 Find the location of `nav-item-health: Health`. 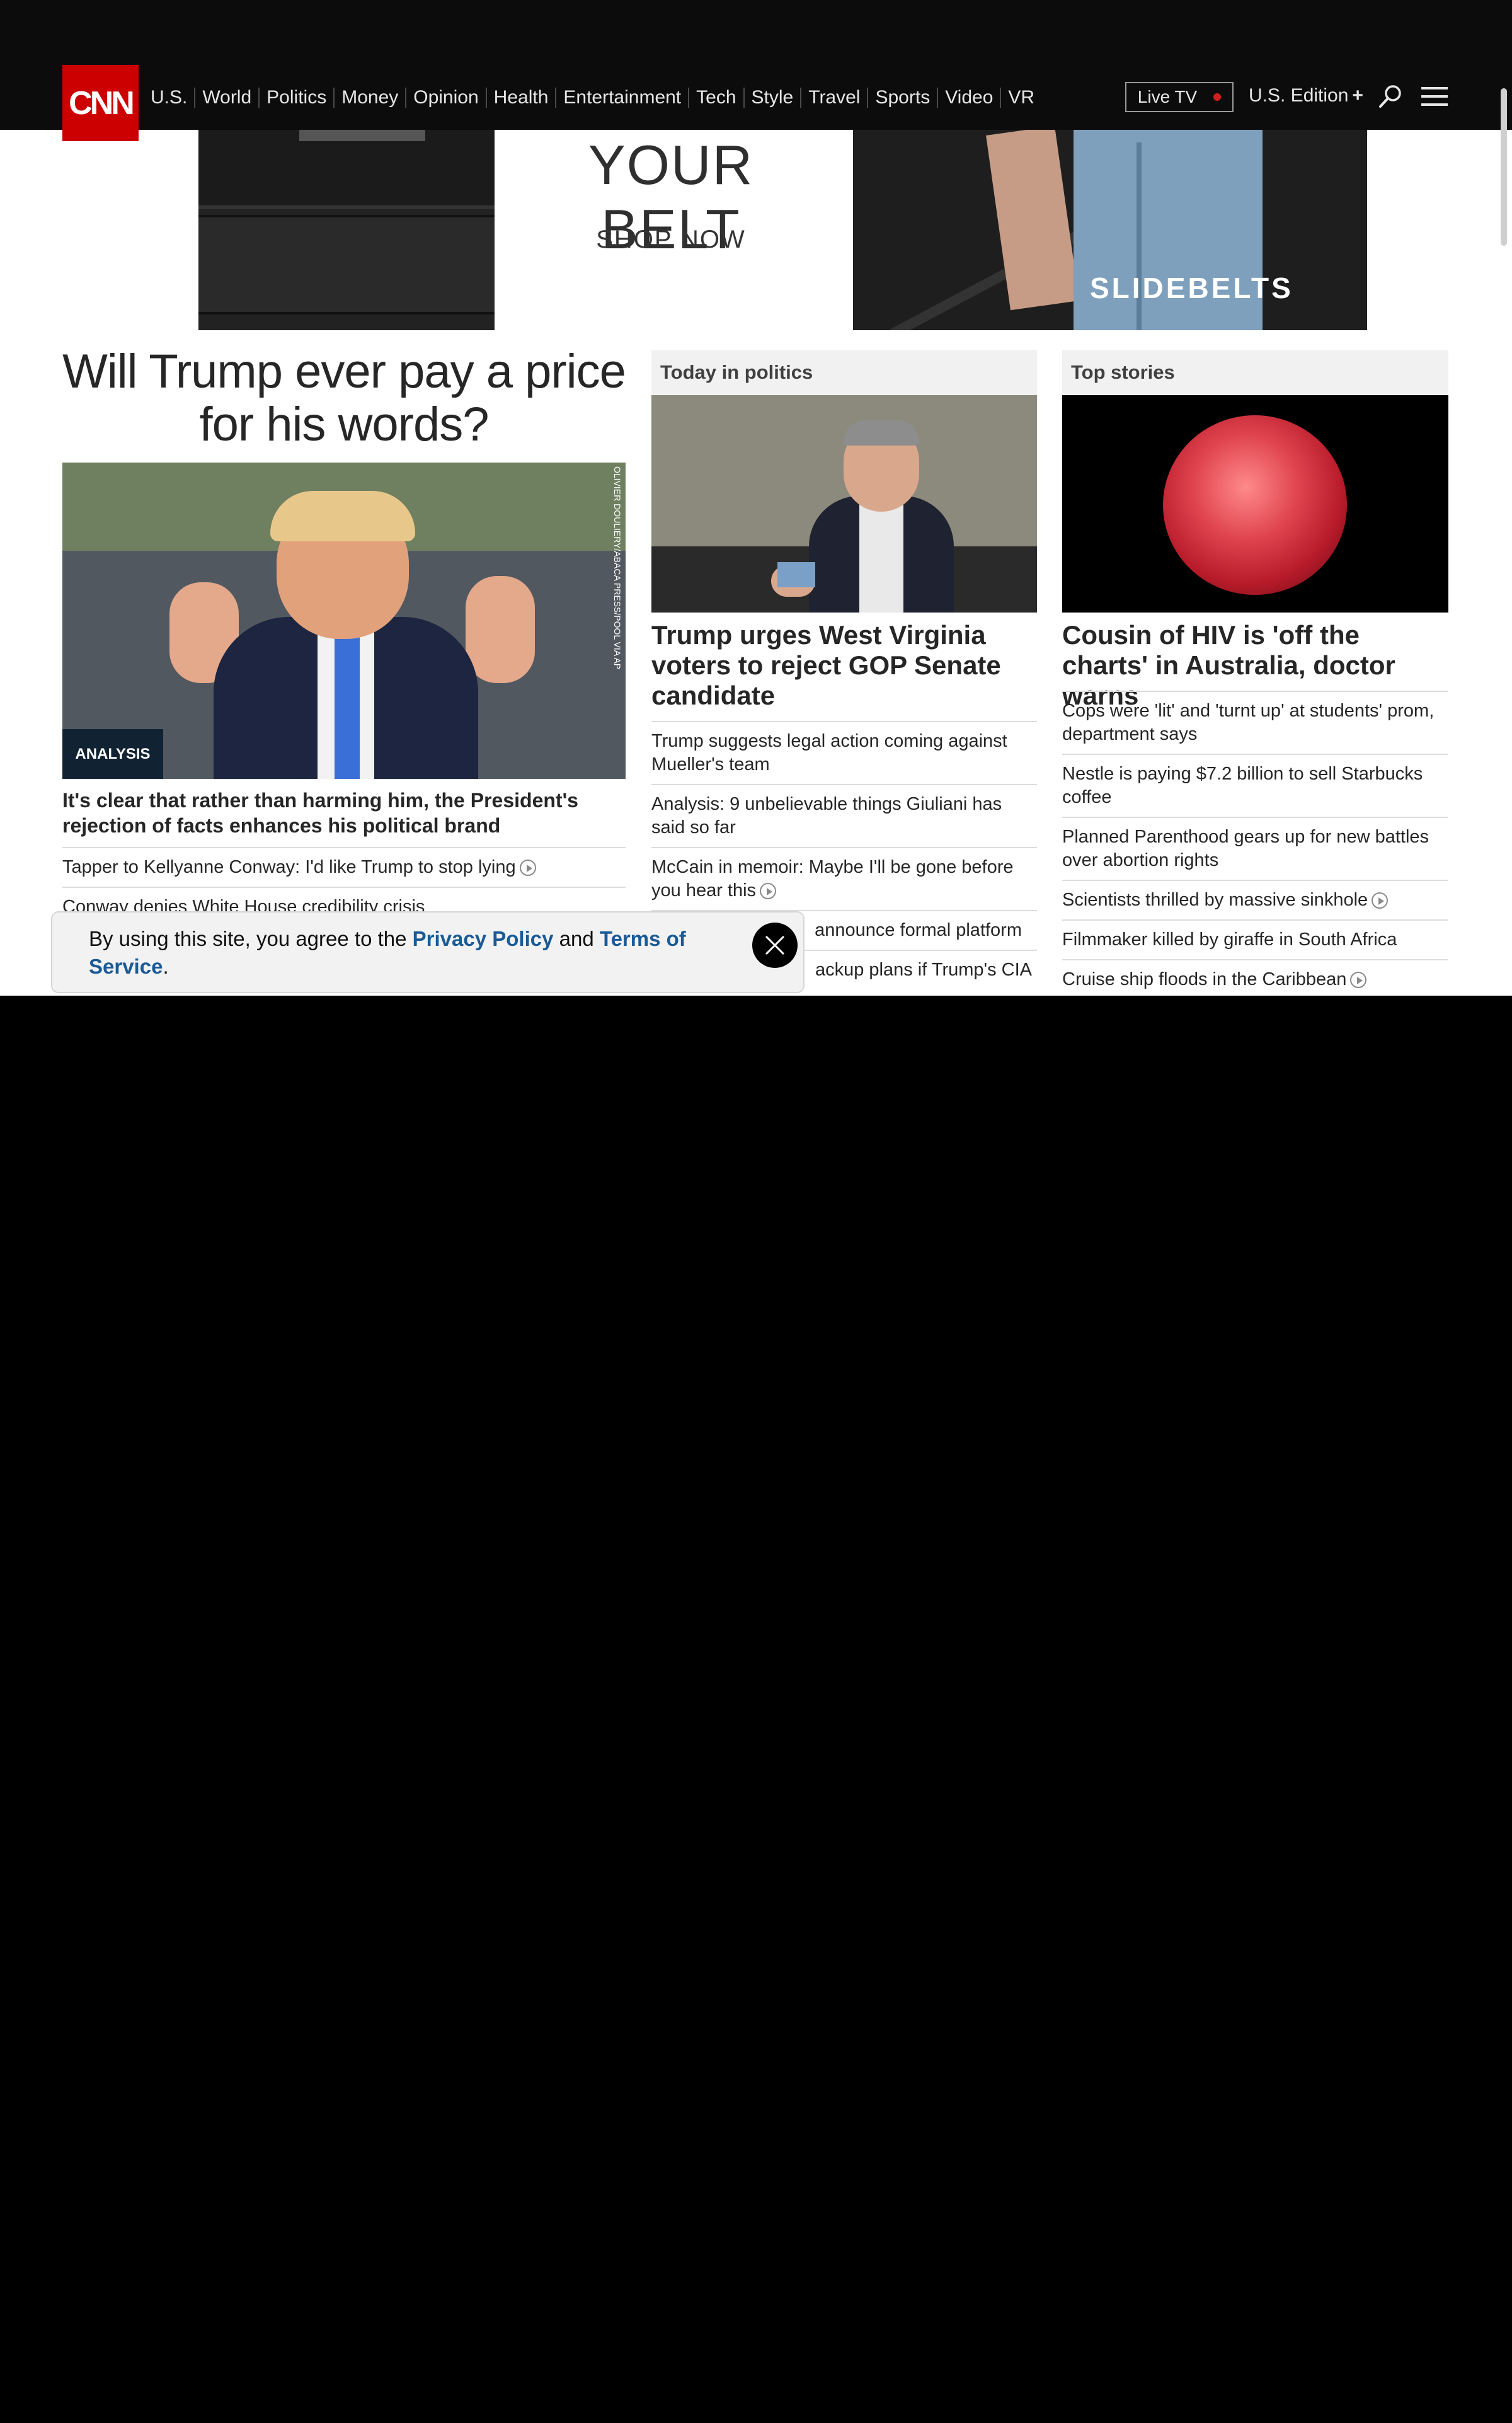

nav-item-health: Health is located at coordinates (522, 97).